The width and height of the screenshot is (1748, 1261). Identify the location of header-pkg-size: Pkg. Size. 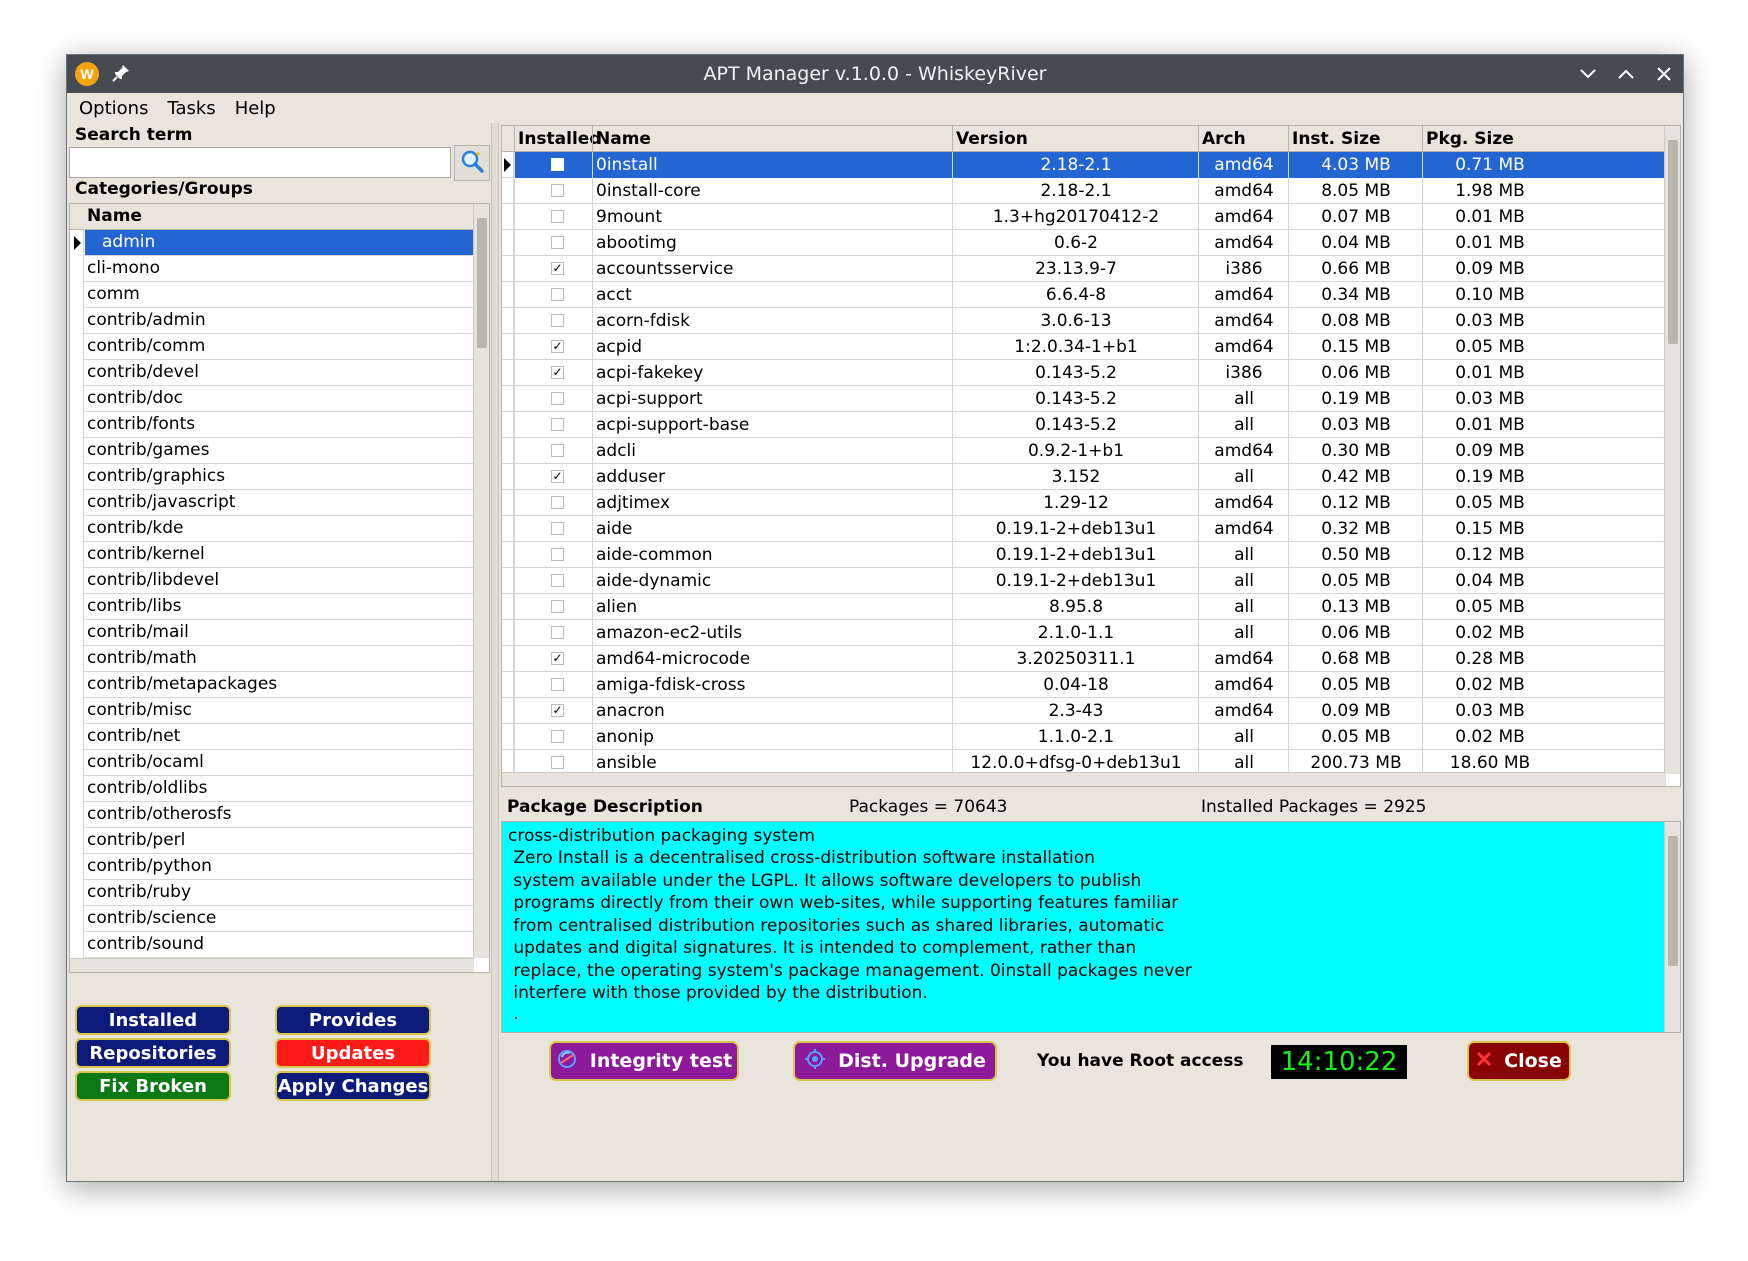
(1544, 139).